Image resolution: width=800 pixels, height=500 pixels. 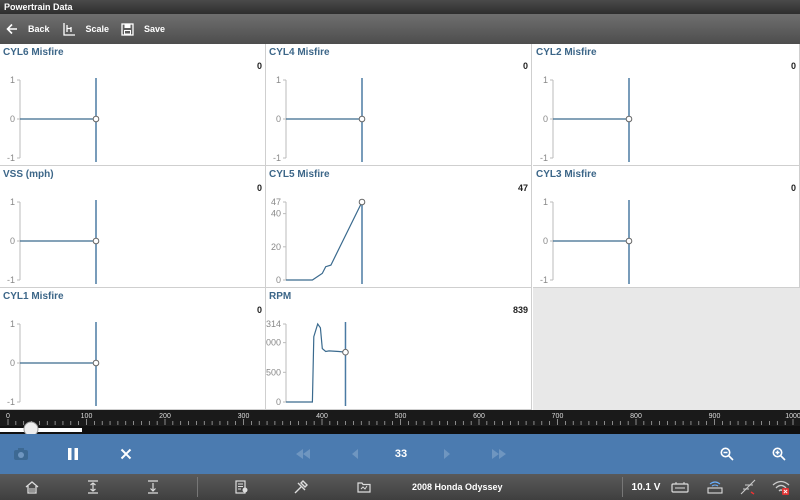 I want to click on folder-icon, so click(x=364, y=487).